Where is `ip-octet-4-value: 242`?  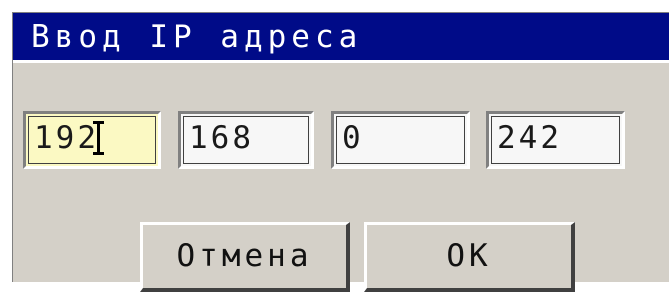 ip-octet-4-value: 242 is located at coordinates (529, 138).